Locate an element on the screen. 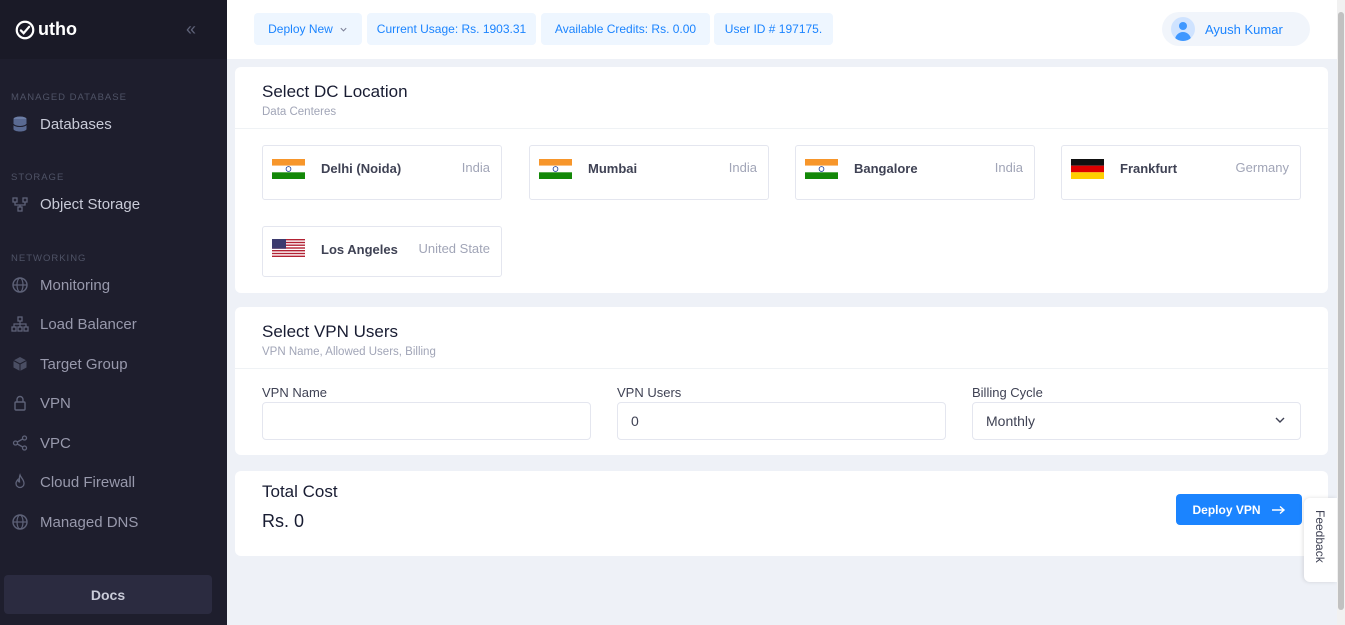  docs-button: Docs is located at coordinates (108, 594).